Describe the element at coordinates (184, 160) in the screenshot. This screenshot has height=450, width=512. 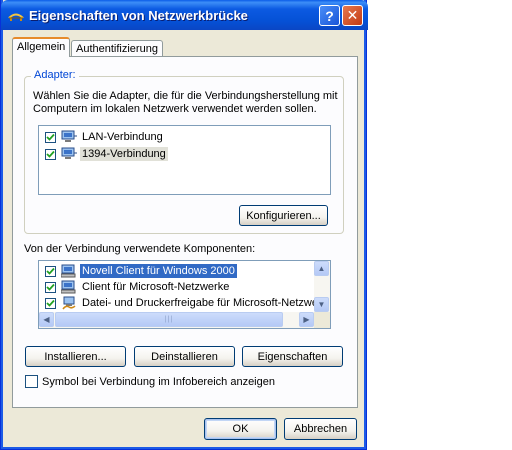
I see `adapter-list: LAN-Verbindung 1394-Verbindung` at that location.